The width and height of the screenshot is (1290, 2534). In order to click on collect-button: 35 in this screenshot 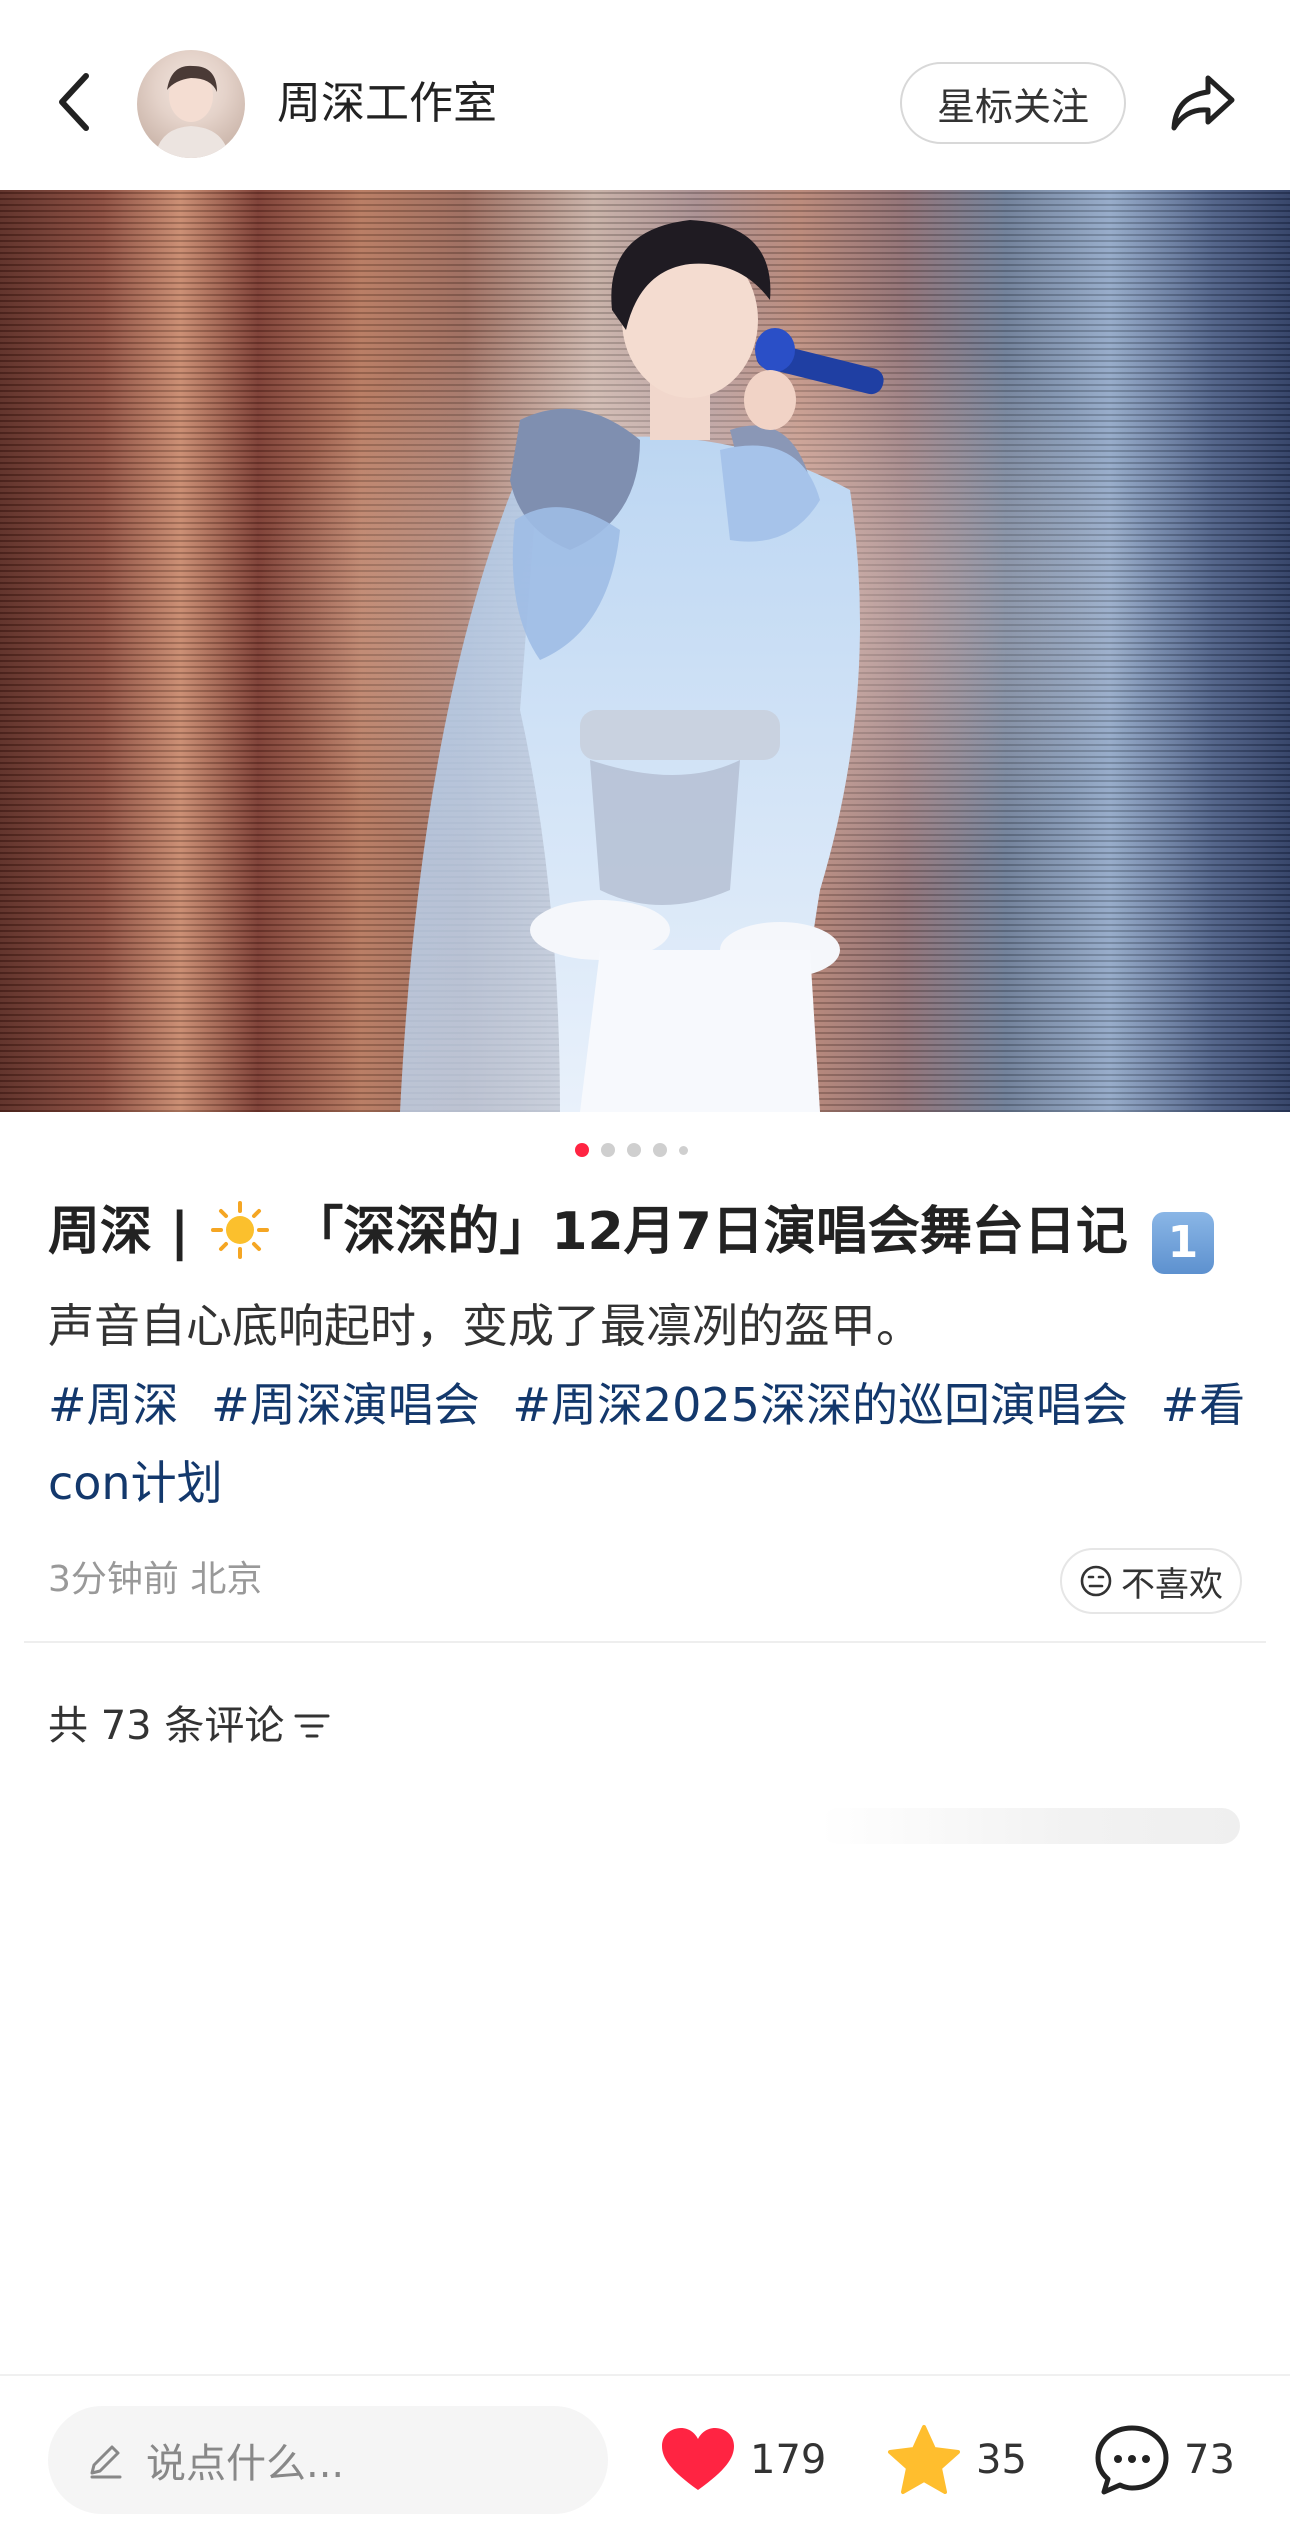, I will do `click(956, 2460)`.